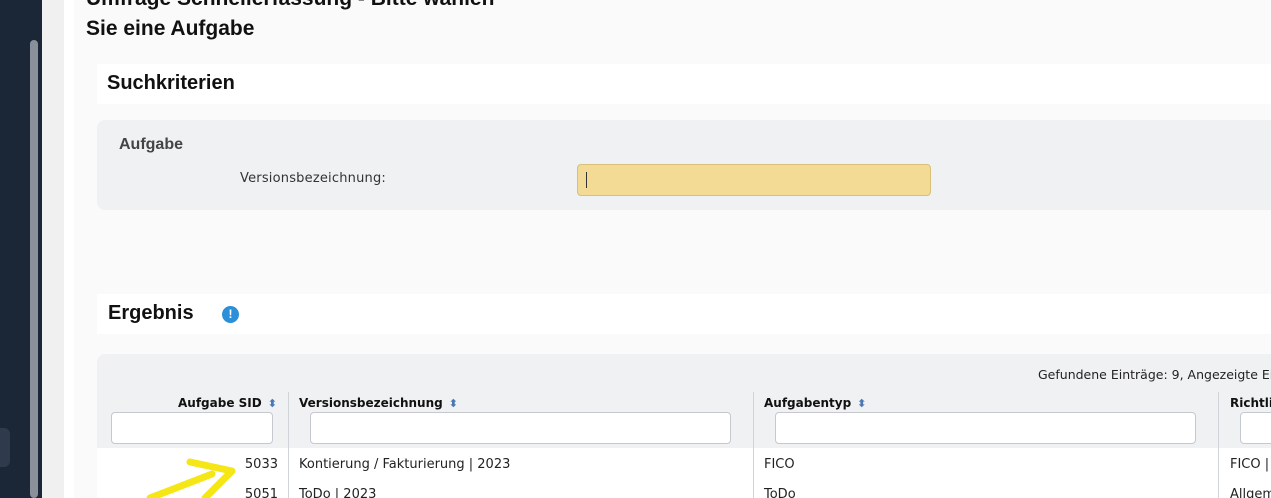  What do you see at coordinates (520, 428) in the screenshot?
I see `filter-version-input` at bounding box center [520, 428].